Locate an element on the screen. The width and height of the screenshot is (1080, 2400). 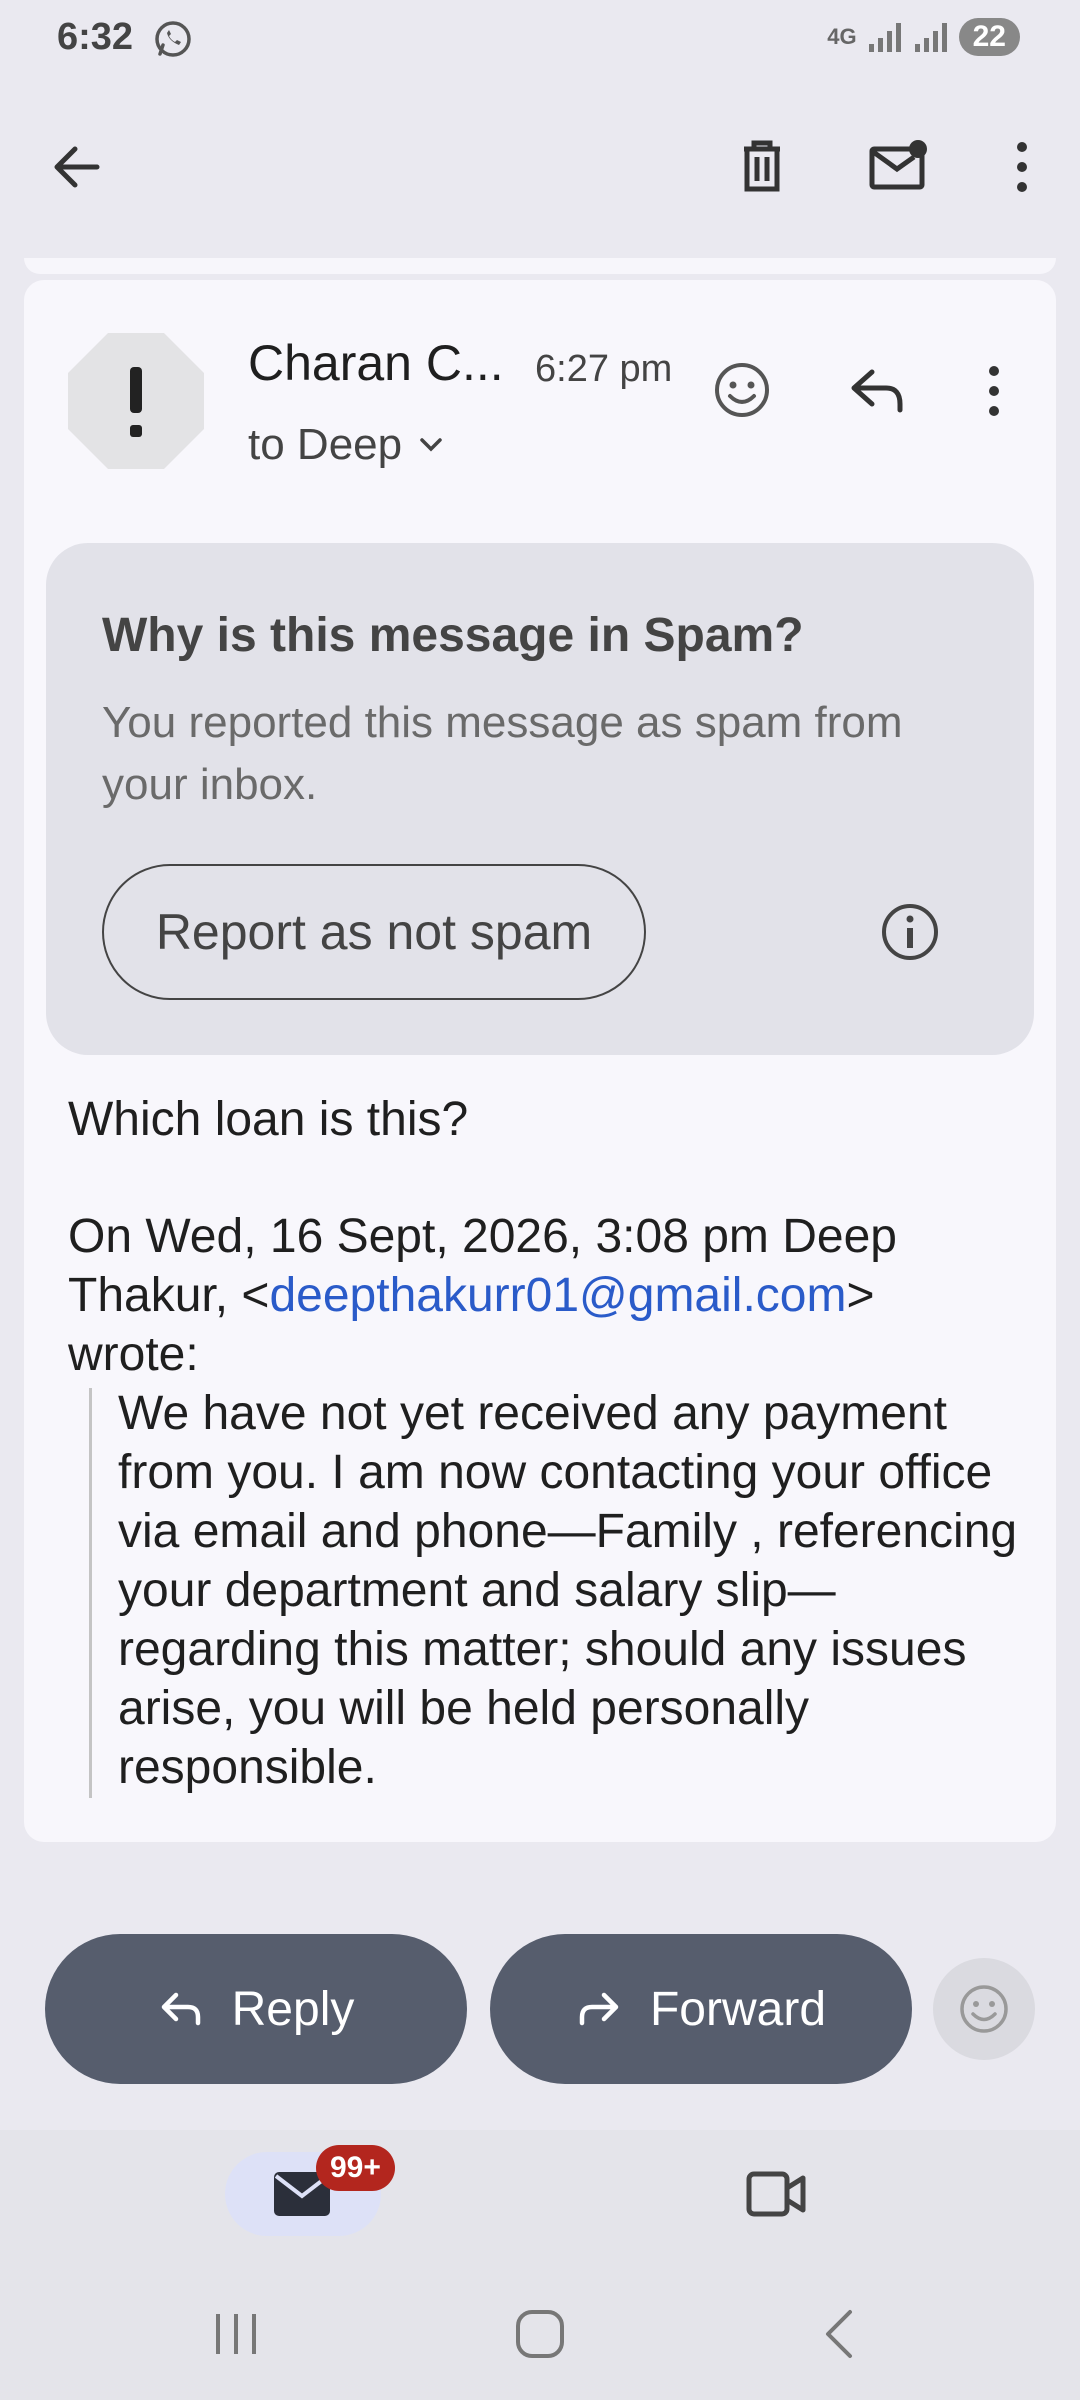
network-type: 4G is located at coordinates (842, 36).